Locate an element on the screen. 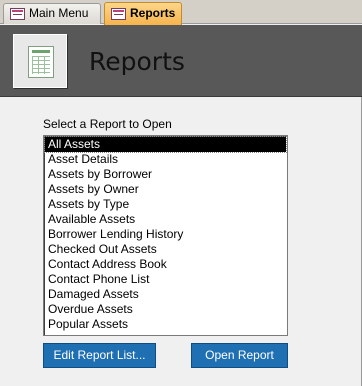 The width and height of the screenshot is (362, 386). tab-strip: Main Menu Reports is located at coordinates (181, 12).